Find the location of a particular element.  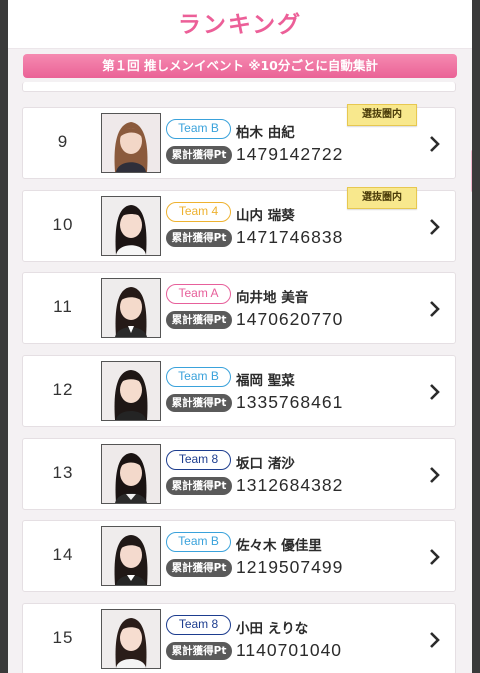

points-value: 1479142722 is located at coordinates (290, 154).